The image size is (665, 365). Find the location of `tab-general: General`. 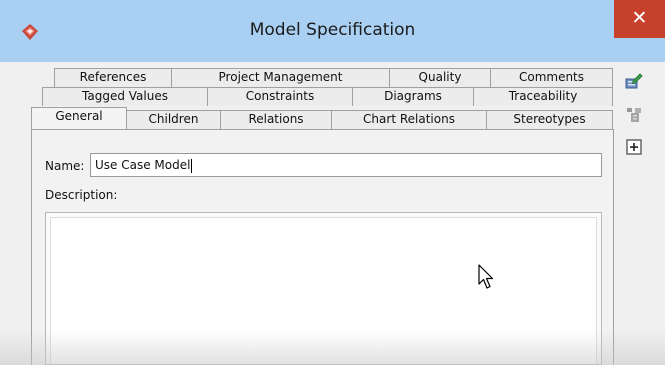

tab-general: General is located at coordinates (79, 118).